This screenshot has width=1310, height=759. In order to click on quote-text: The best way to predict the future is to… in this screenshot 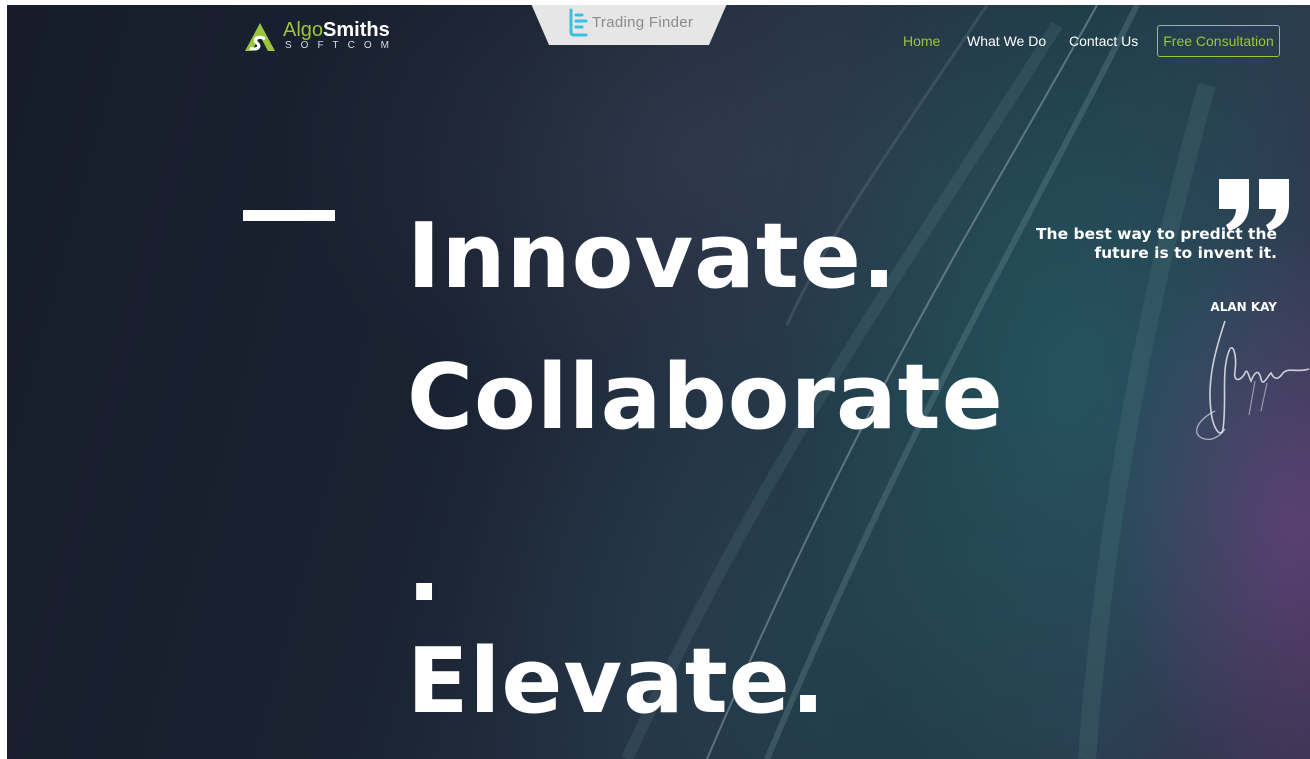, I will do `click(1156, 243)`.